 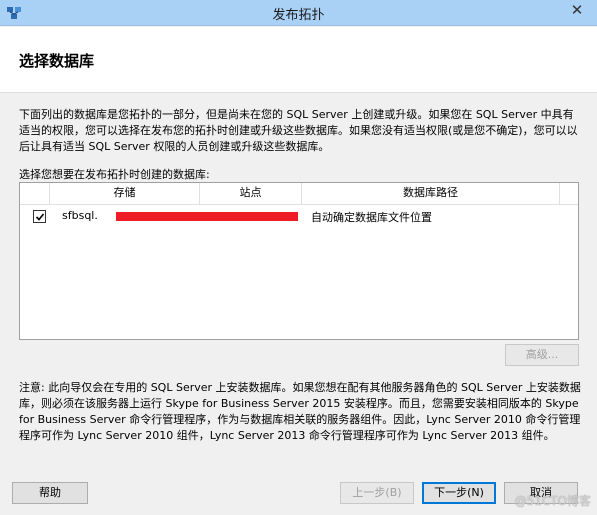 What do you see at coordinates (125, 193) in the screenshot?
I see `column-header-store: 存储` at bounding box center [125, 193].